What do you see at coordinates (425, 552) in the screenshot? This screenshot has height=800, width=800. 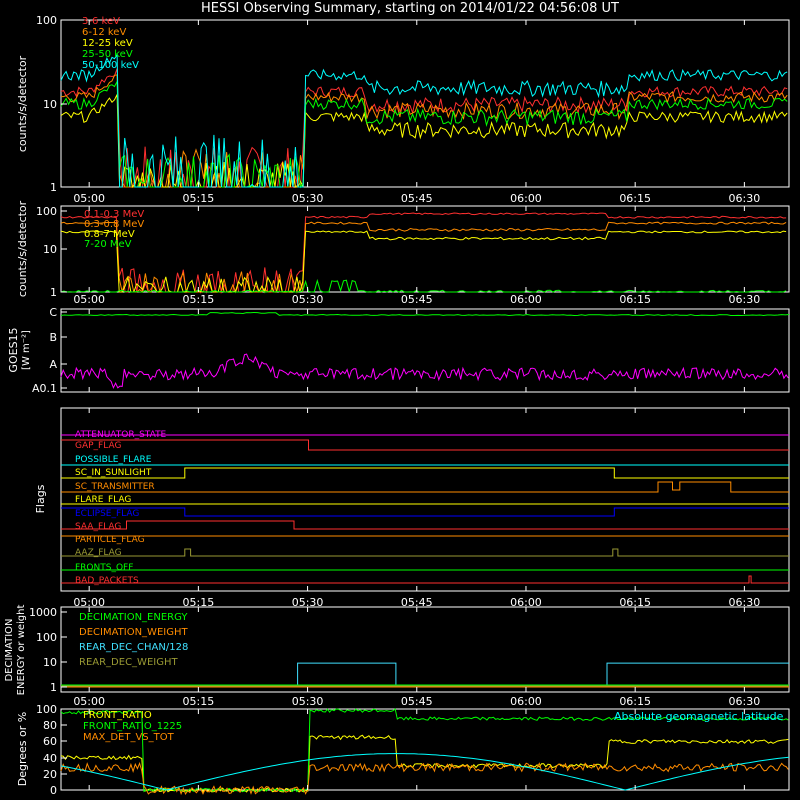 I see `flag-line-aaz-flag` at bounding box center [425, 552].